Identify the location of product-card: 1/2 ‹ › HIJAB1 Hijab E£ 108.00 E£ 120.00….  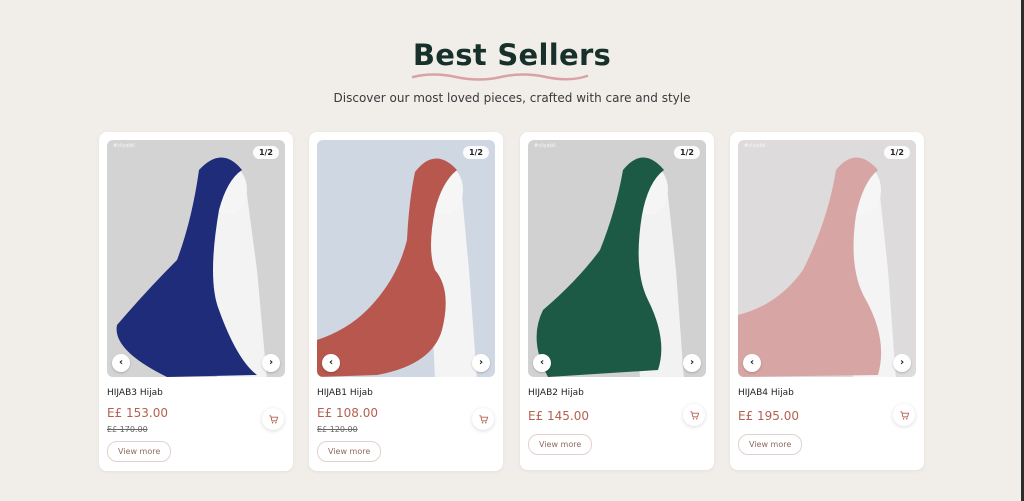
(406, 301).